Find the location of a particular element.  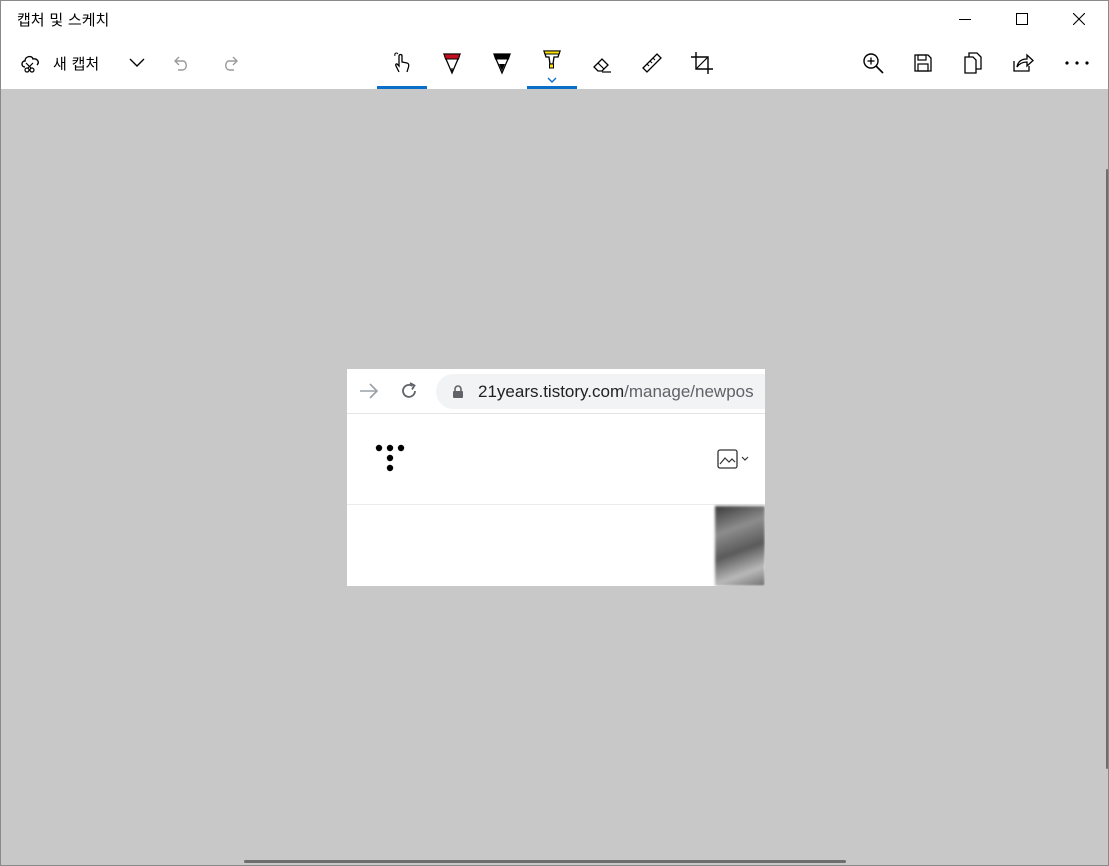

horizontal-scrollbar is located at coordinates (545, 861).